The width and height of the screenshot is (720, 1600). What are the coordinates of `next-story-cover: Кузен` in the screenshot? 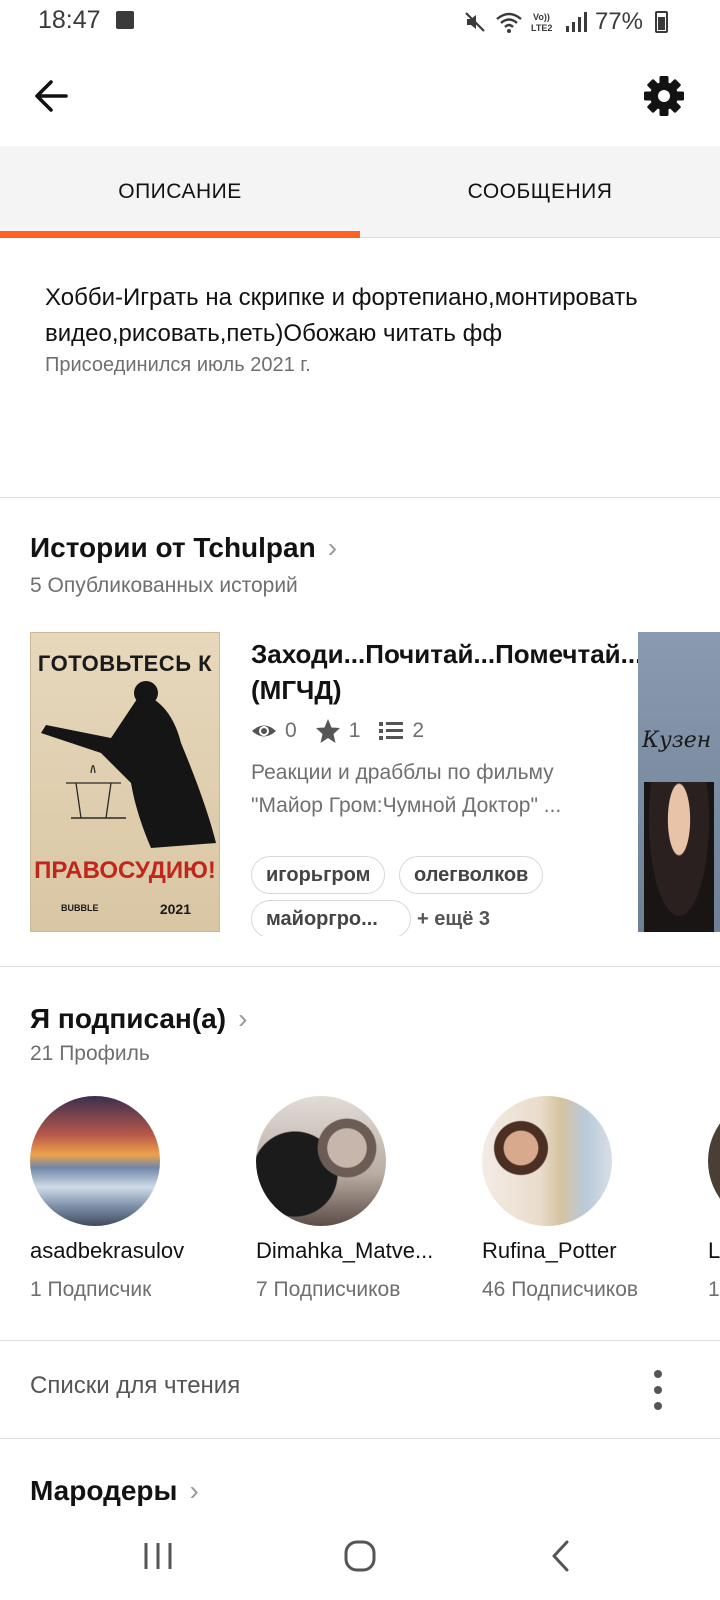 It's located at (679, 782).